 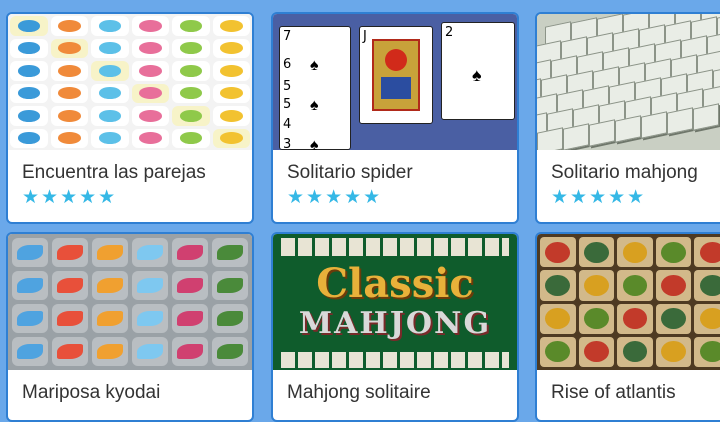 What do you see at coordinates (395, 387) in the screenshot?
I see `game-title: Mahjong solitaire` at bounding box center [395, 387].